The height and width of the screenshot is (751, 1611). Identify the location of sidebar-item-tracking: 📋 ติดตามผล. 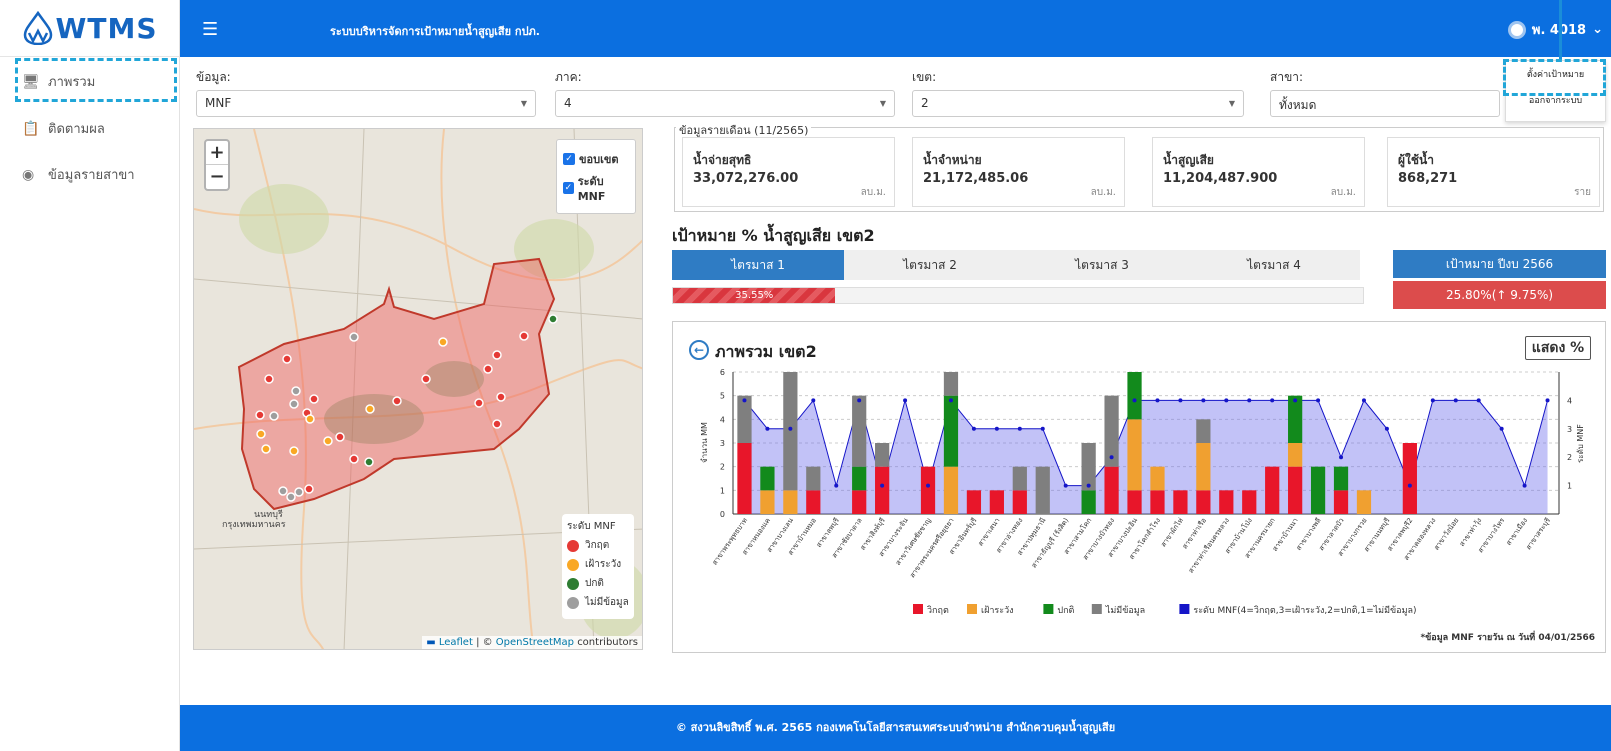
(63, 128).